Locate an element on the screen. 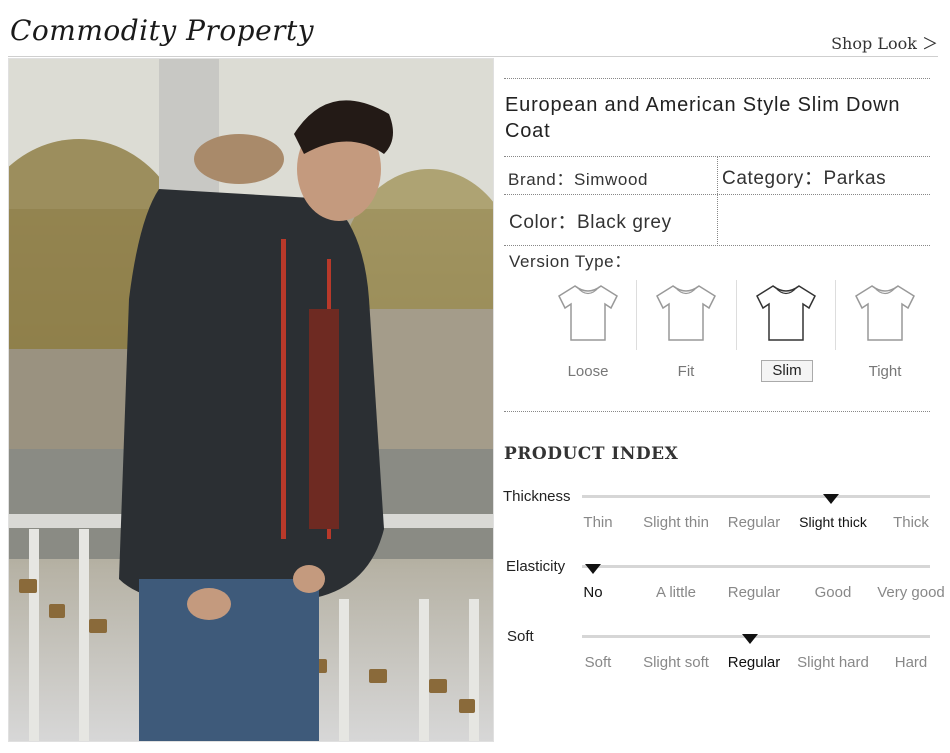 Image resolution: width=950 pixels, height=753 pixels. index-marker-soft is located at coordinates (750, 639).